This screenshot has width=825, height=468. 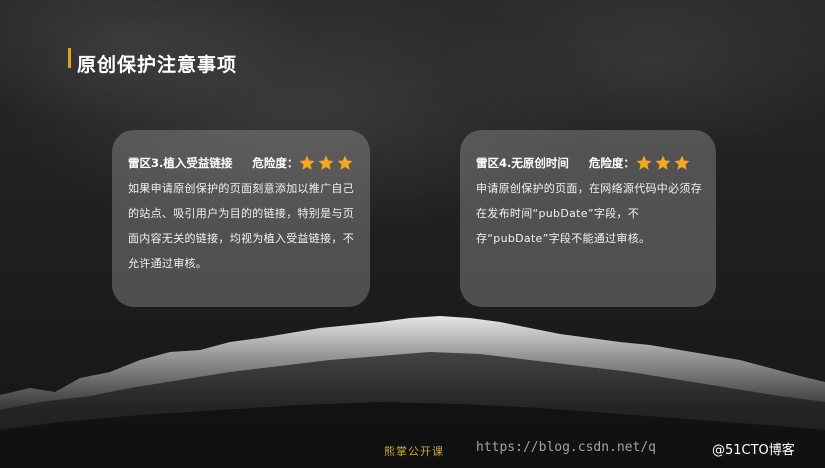 I want to click on watermark-site: @51CTO博客, so click(x=753, y=448).